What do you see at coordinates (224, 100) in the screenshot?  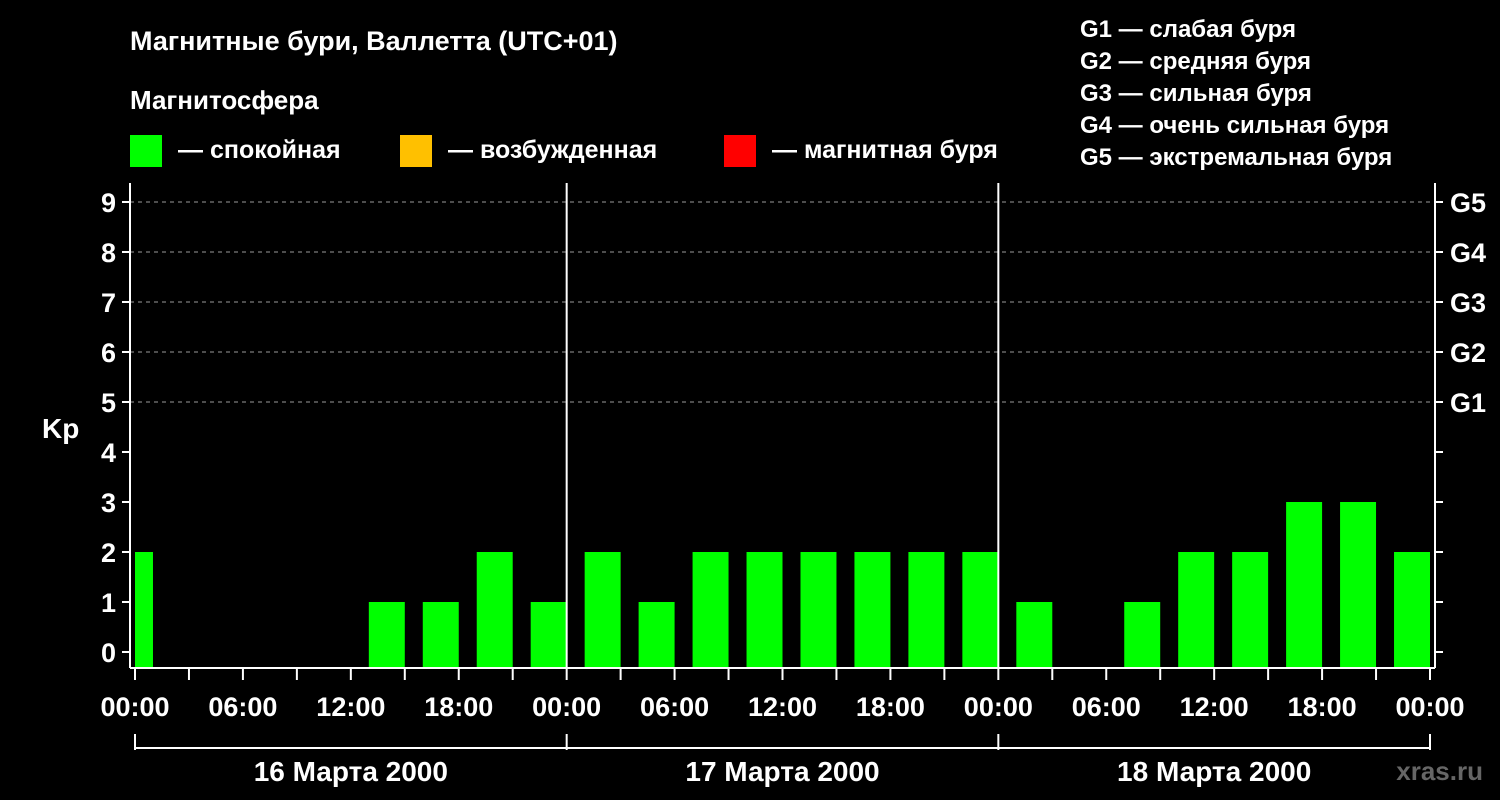 I see `legend-heading: Магнитосфера` at bounding box center [224, 100].